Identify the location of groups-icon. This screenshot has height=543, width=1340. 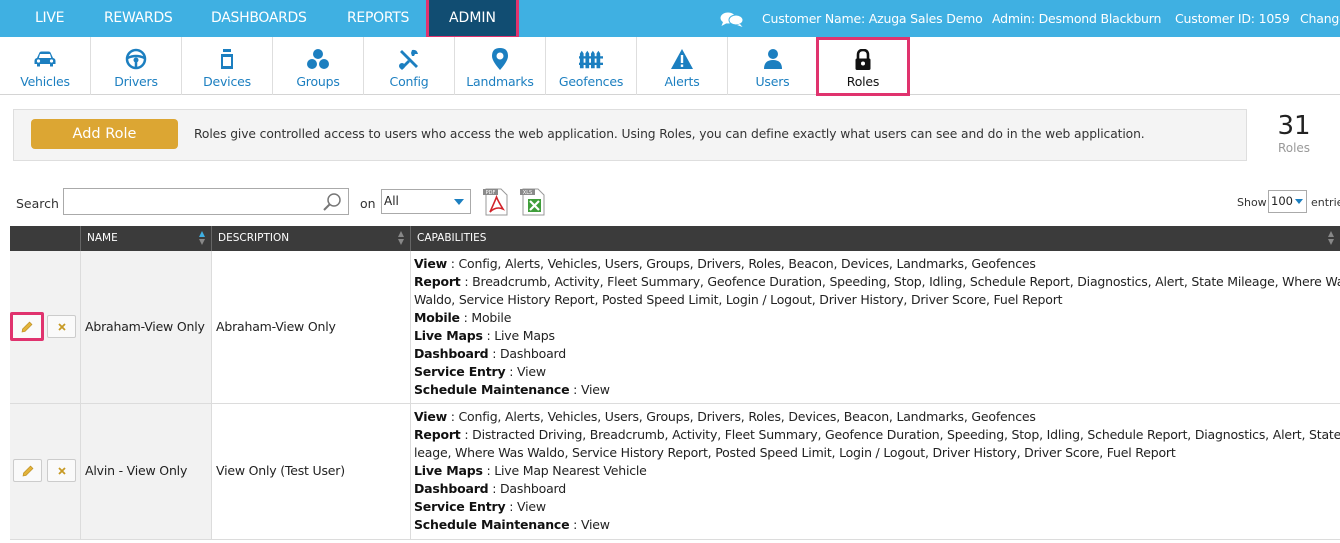
(318, 59).